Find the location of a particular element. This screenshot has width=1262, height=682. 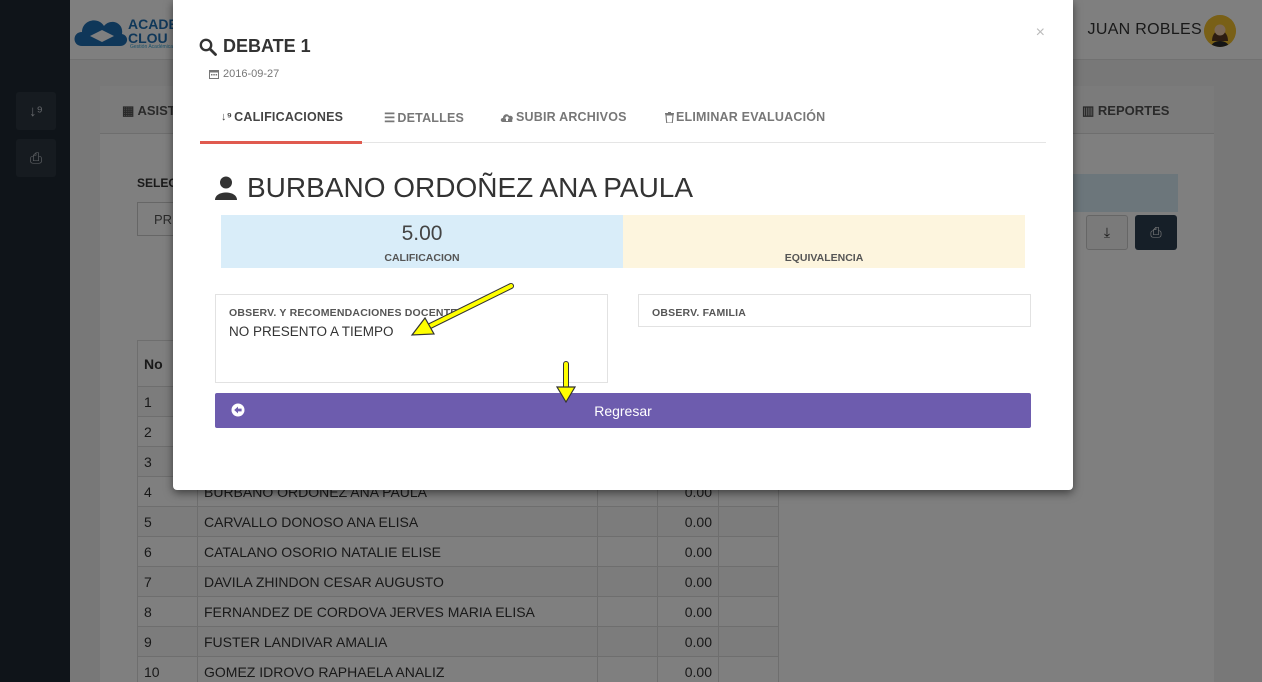

student-name-text: BURBANO ORDOÑEZ ANA PAULA is located at coordinates (470, 187).